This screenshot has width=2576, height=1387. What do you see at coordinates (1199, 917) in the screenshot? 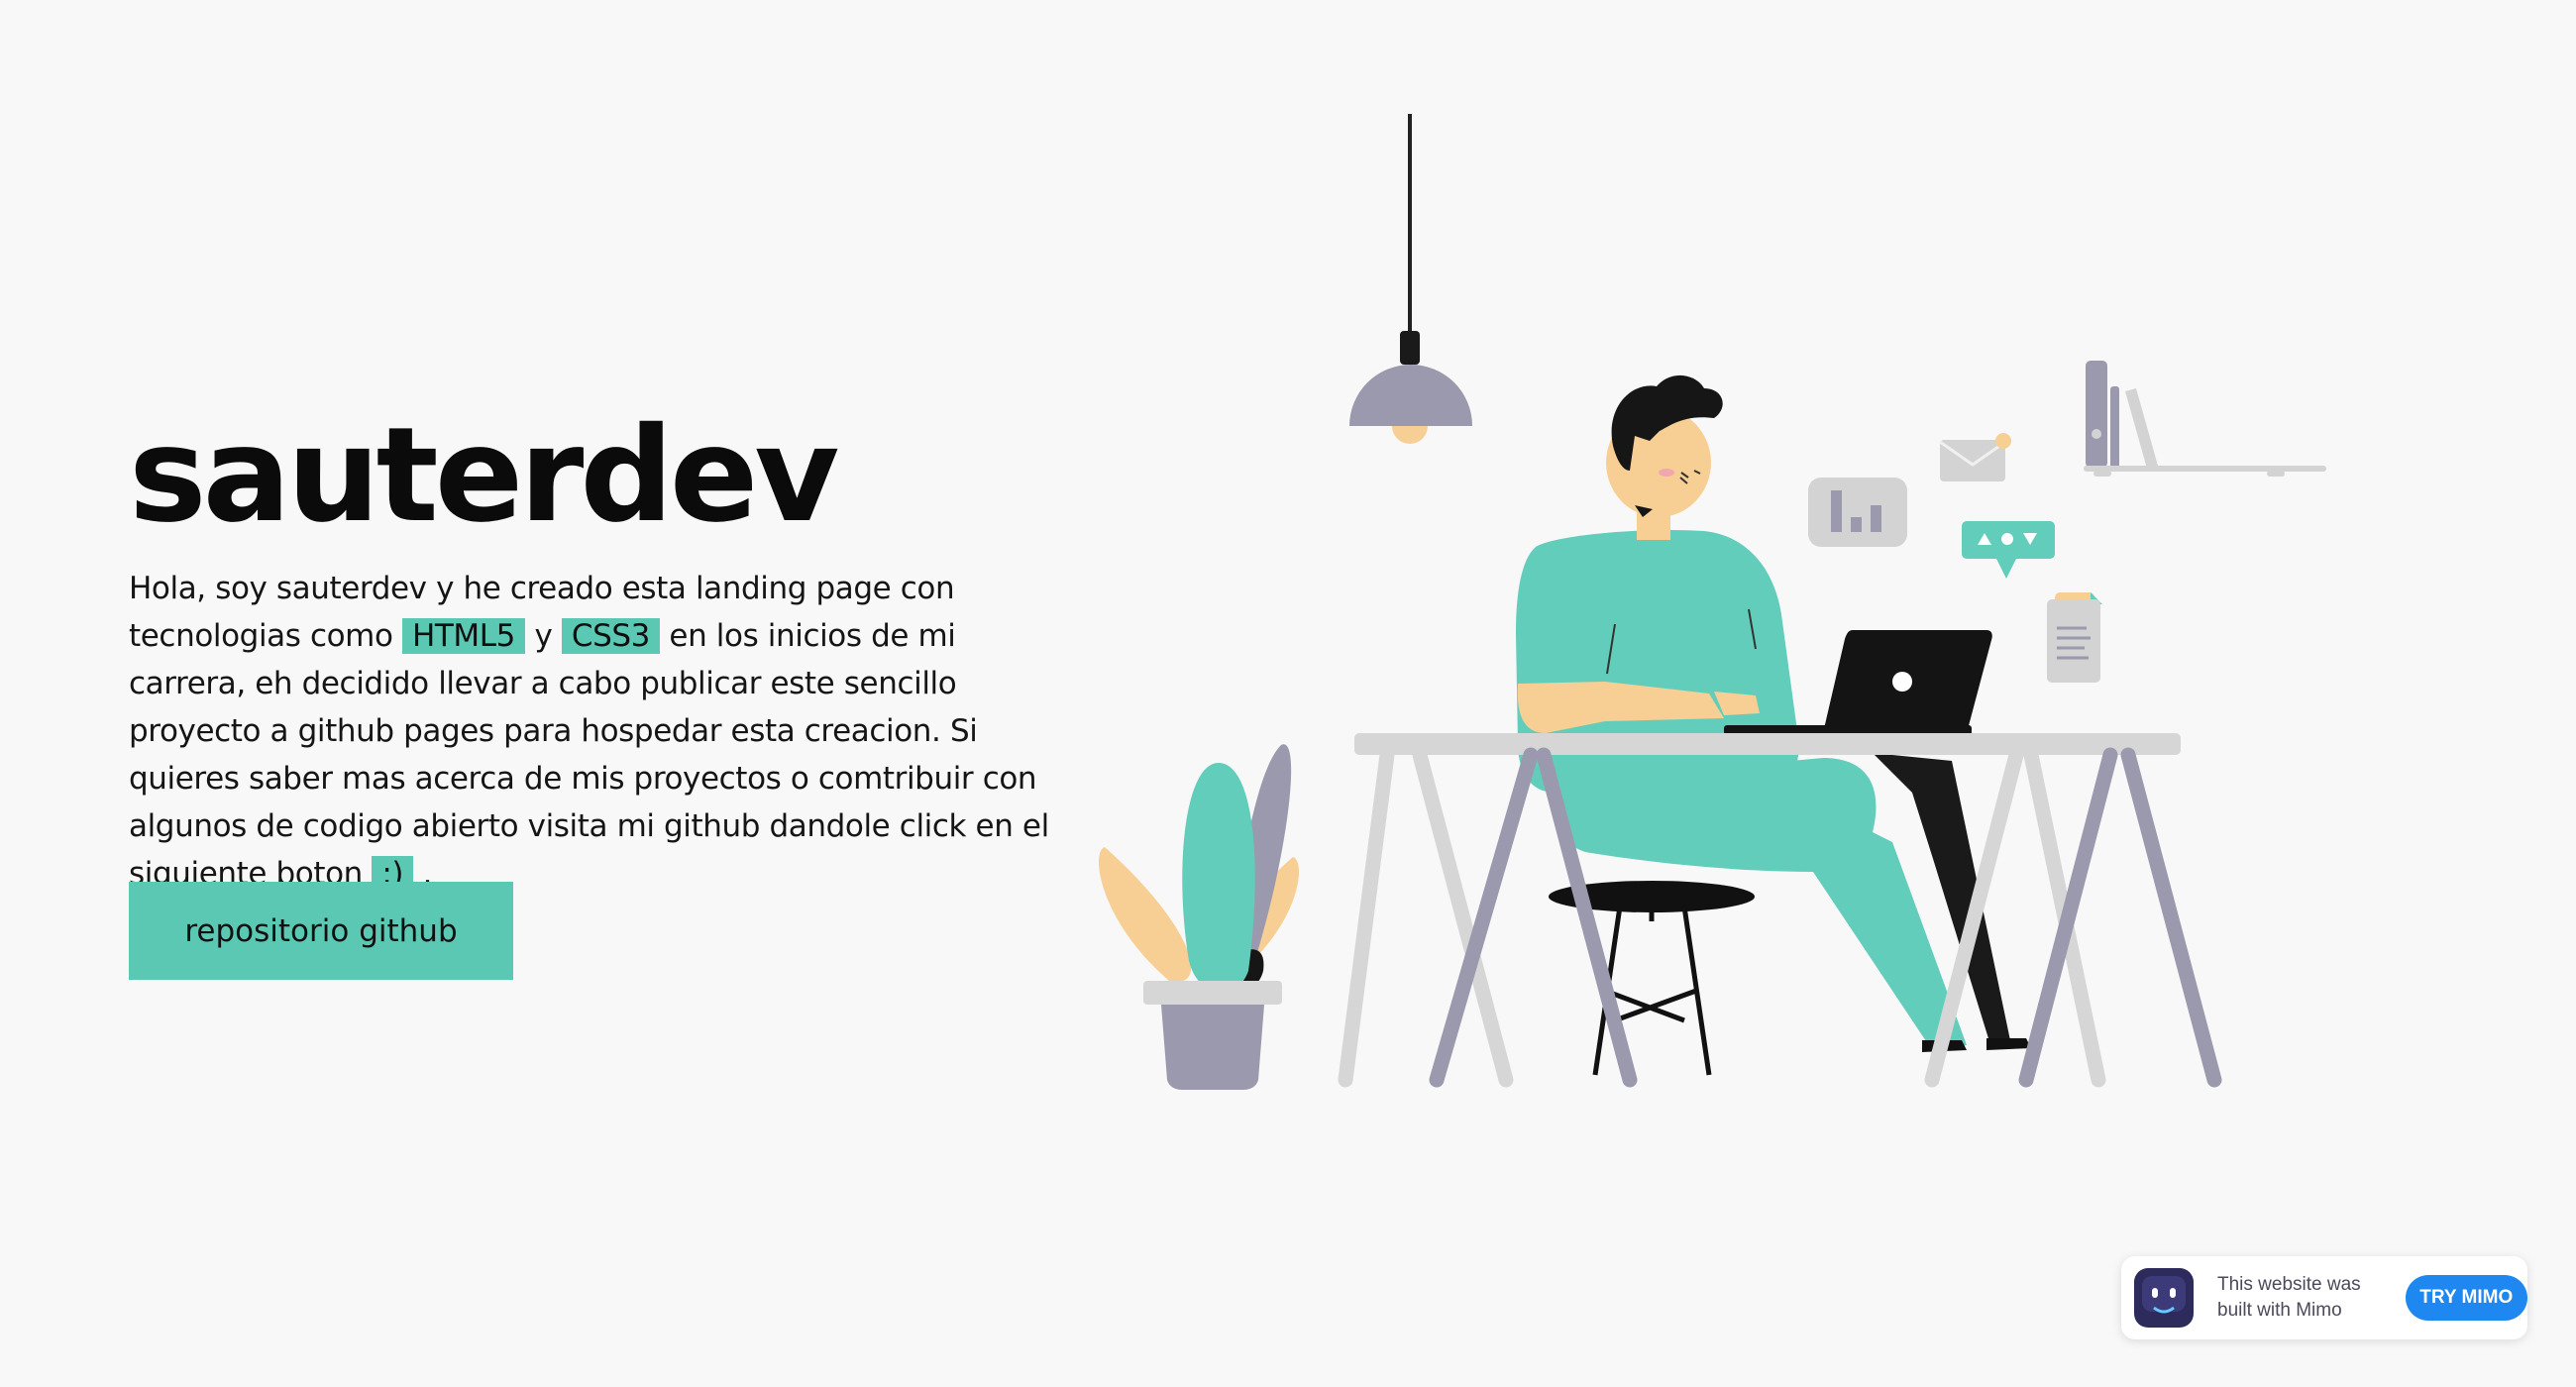
I see `plant-icon` at bounding box center [1199, 917].